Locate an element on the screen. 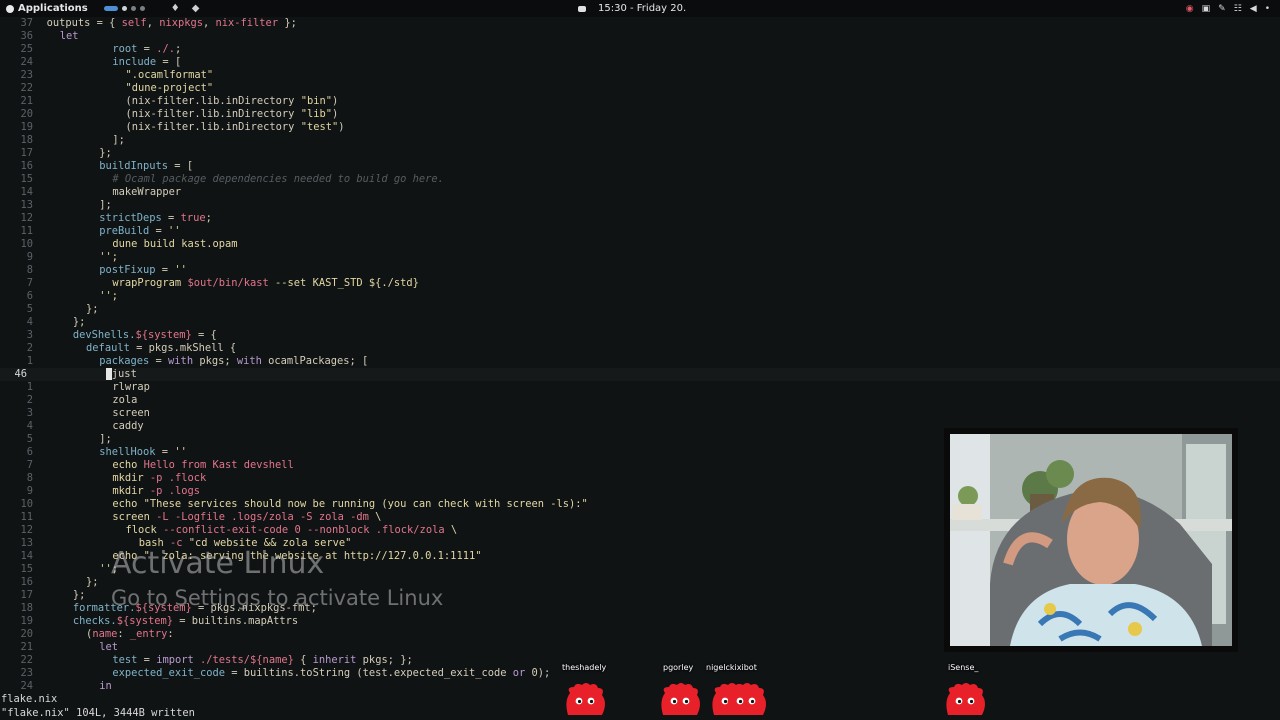 This screenshot has width=1280, height=720. line-code: preBuild = '' is located at coordinates (139, 231).